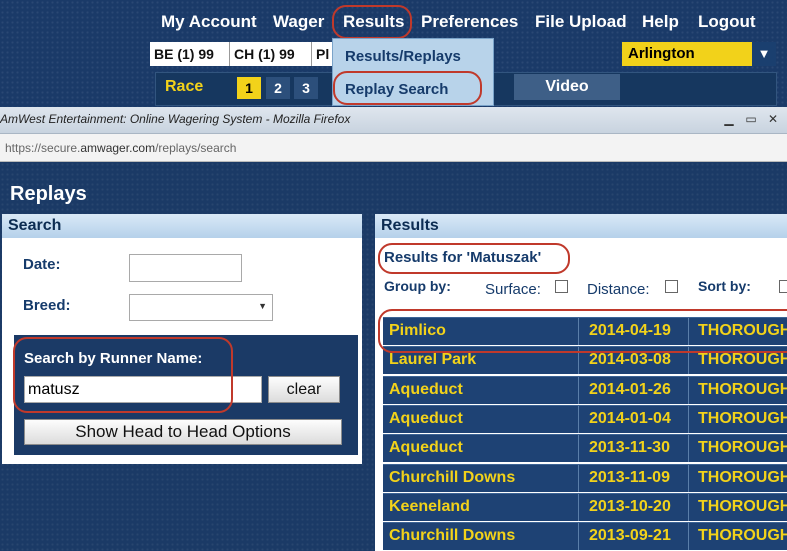 This screenshot has height=551, width=787. I want to click on result-row: Aqueduct 2013-11-30 THOROUGH, so click(585, 448).